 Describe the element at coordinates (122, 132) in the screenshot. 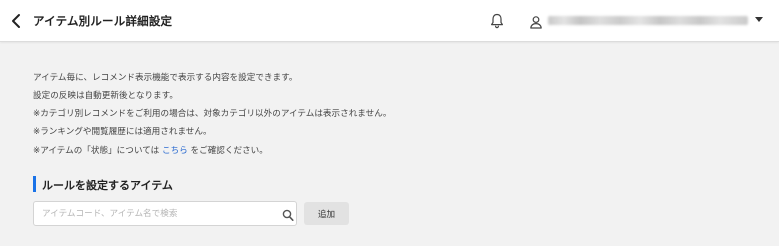

I see `description-line-4: ※ランキングや閲覧履歴には適用されません。` at that location.